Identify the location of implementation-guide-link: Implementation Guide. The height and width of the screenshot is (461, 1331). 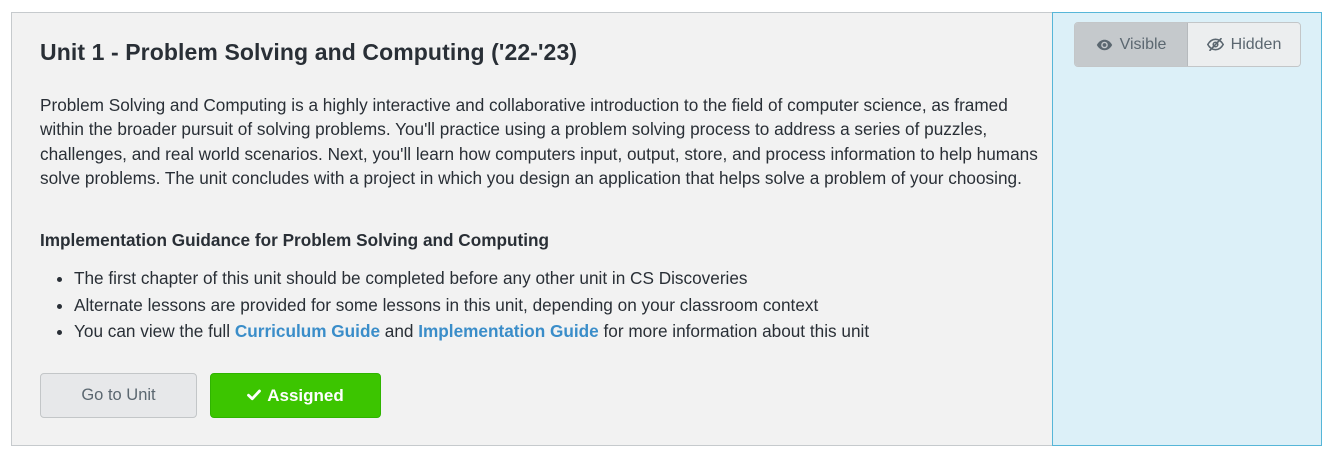
(508, 331).